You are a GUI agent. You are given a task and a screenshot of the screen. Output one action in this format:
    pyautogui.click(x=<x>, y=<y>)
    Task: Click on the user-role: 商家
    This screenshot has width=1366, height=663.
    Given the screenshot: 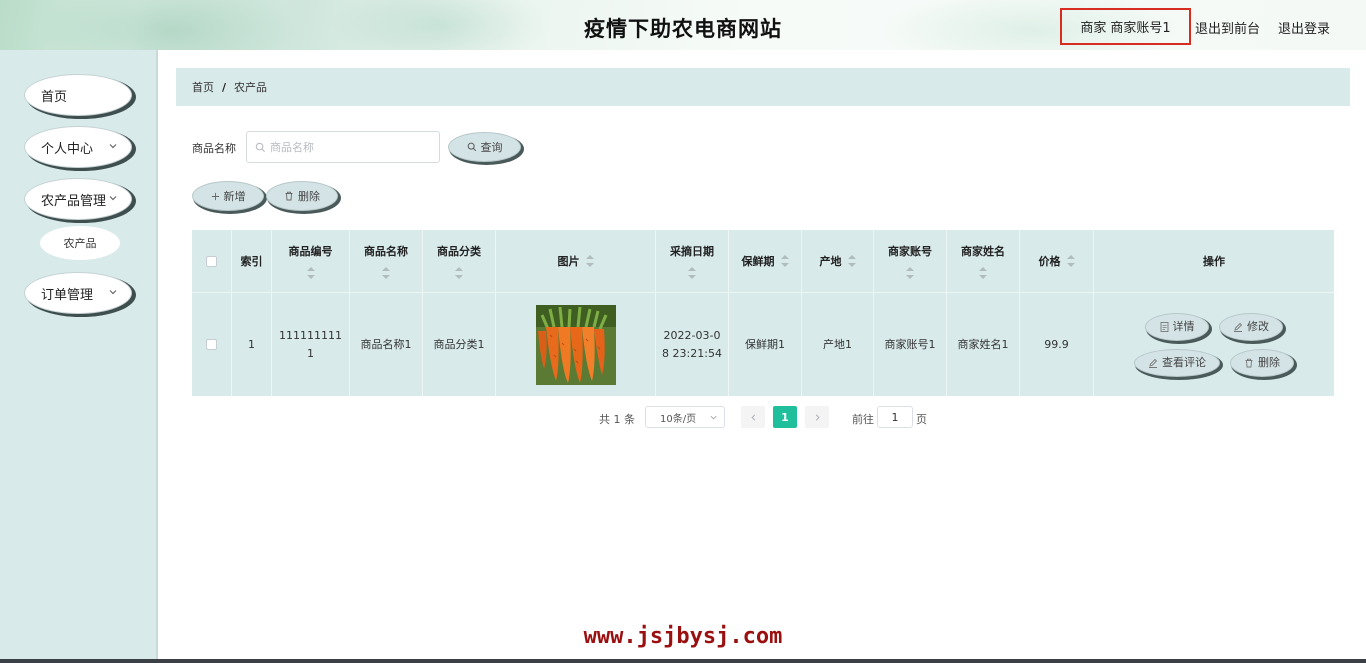 What is the action you would take?
    pyautogui.click(x=1093, y=28)
    